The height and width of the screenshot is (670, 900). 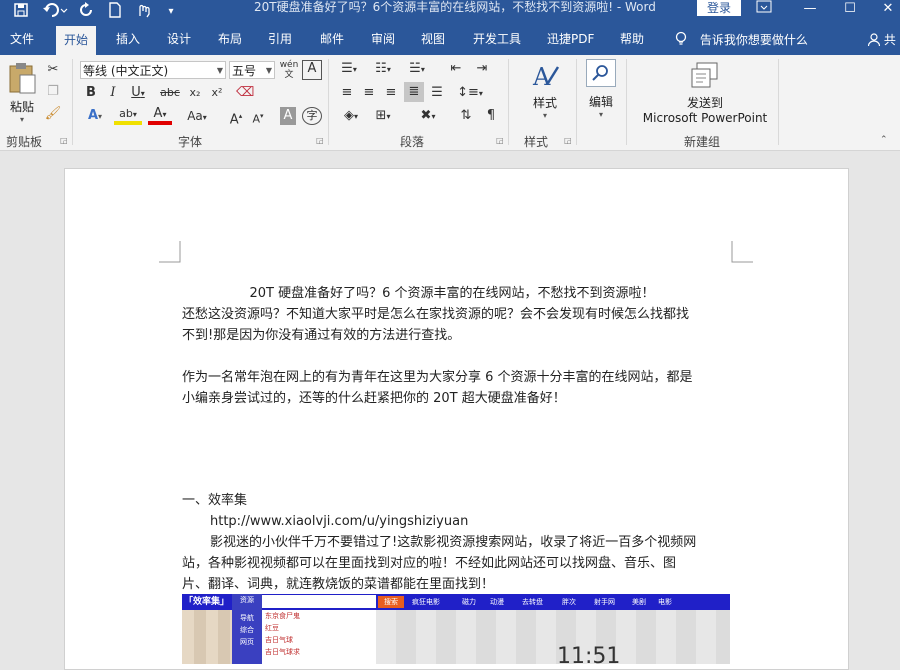 I want to click on justify-icon: ≣, so click(x=414, y=92).